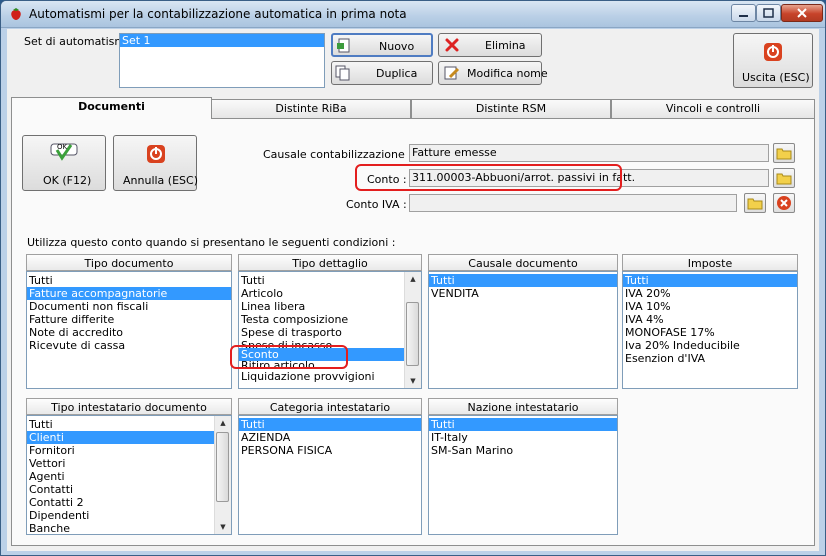 The image size is (826, 556). Describe the element at coordinates (743, 16) in the screenshot. I see `minimize-icon` at that location.